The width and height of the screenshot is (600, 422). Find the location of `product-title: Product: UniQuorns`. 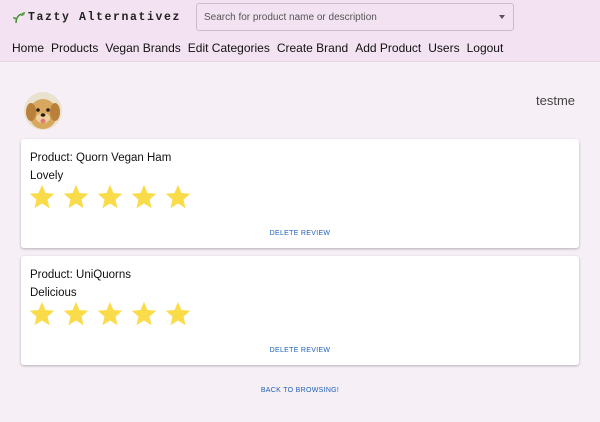

product-title: Product: UniQuorns is located at coordinates (80, 275).